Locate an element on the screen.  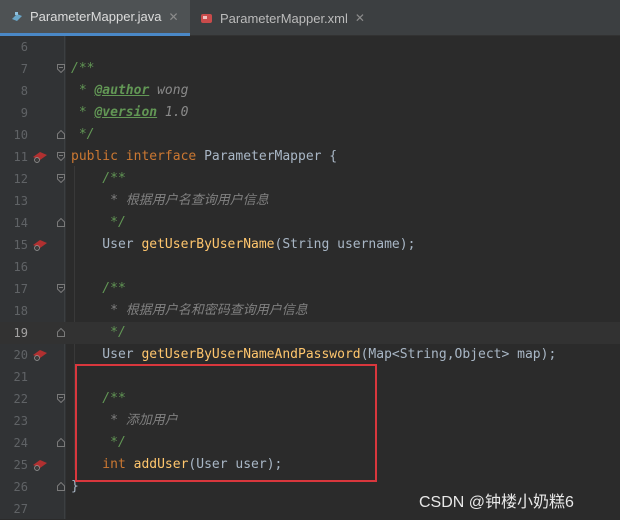
code-text: * @author wong is located at coordinates (130, 90).